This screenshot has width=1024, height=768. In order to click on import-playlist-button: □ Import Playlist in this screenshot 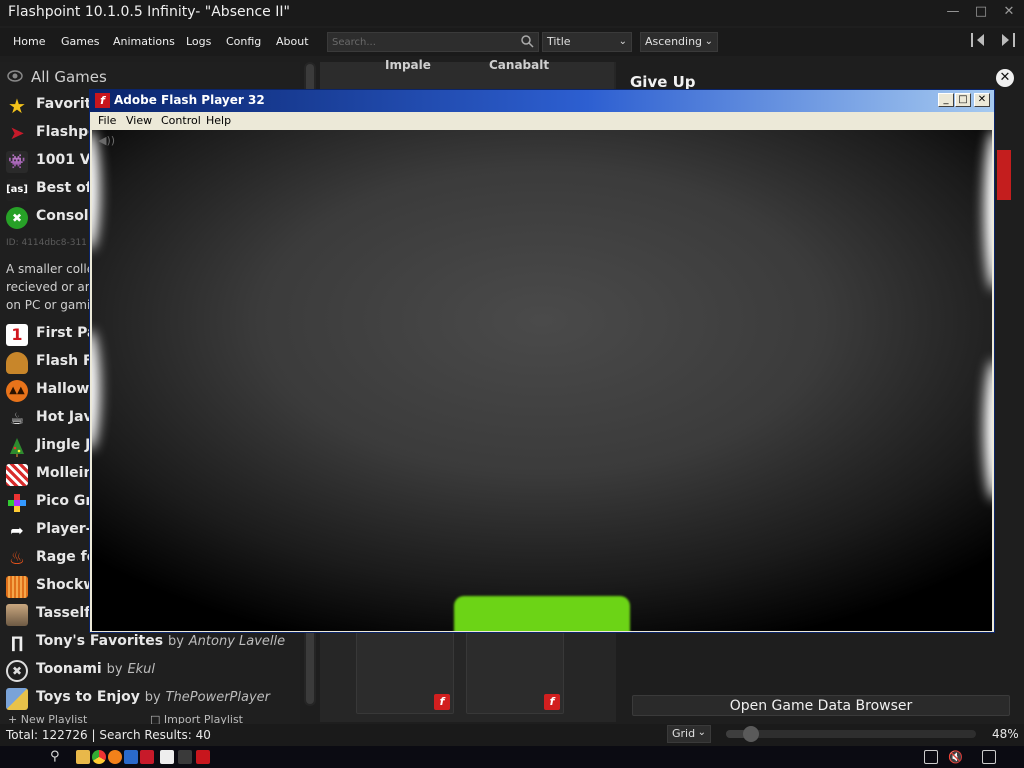, I will do `click(196, 718)`.